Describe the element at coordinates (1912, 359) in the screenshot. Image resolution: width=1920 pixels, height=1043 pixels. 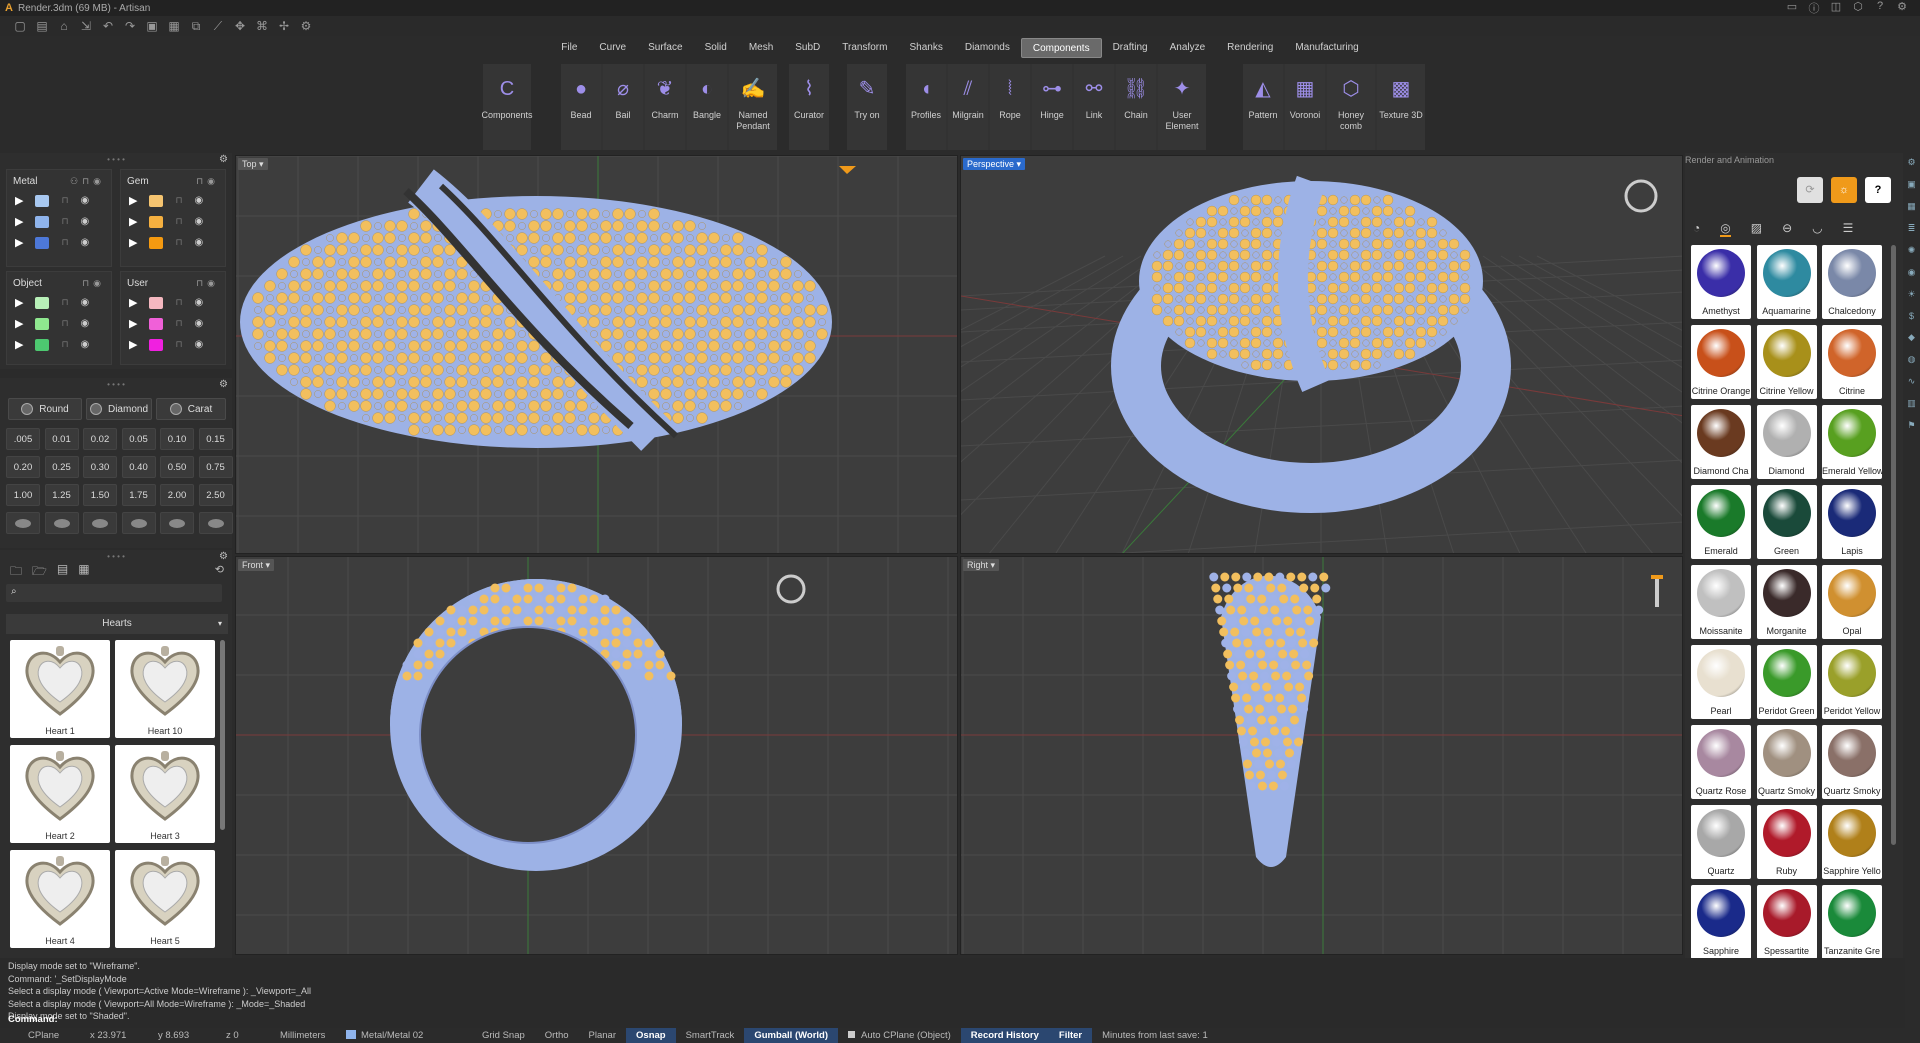
I see `palette-icon: ◍` at that location.